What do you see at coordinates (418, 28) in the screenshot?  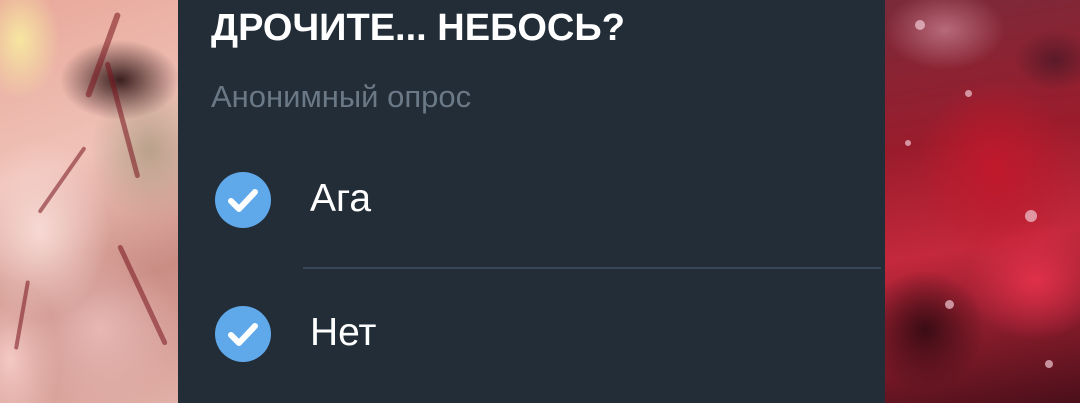 I see `poll-question: ДРОЧИТЕ... НЕБОСЬ?` at bounding box center [418, 28].